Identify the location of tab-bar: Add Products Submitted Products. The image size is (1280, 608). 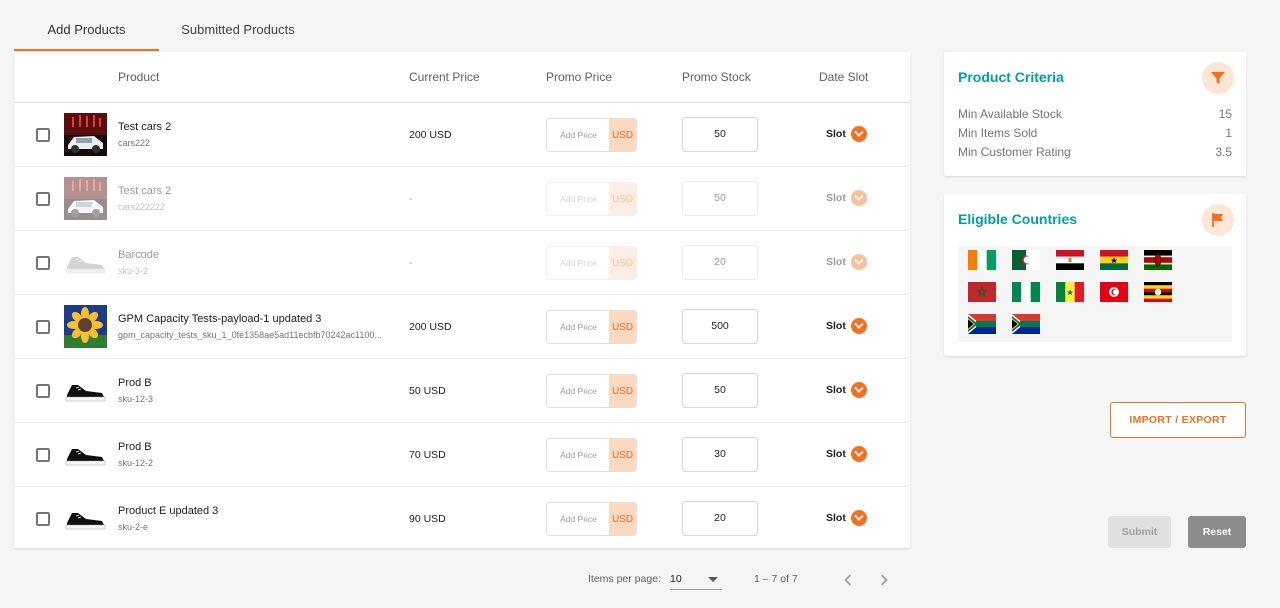
(462, 26).